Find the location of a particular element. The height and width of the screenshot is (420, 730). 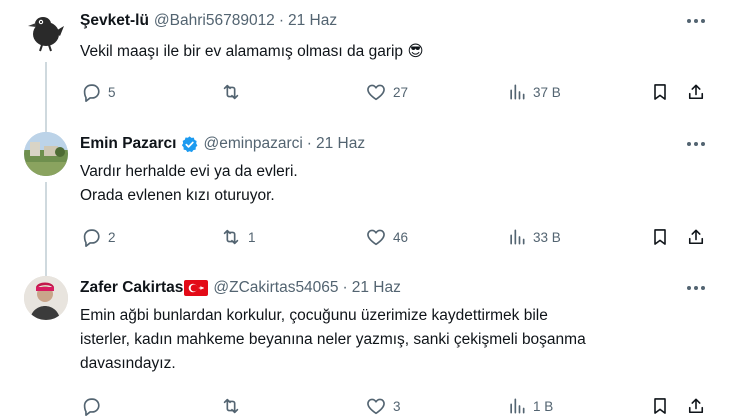

tweet-header: Emin Pazarcı @eminpazarci · 21 Haz is located at coordinates (222, 144).